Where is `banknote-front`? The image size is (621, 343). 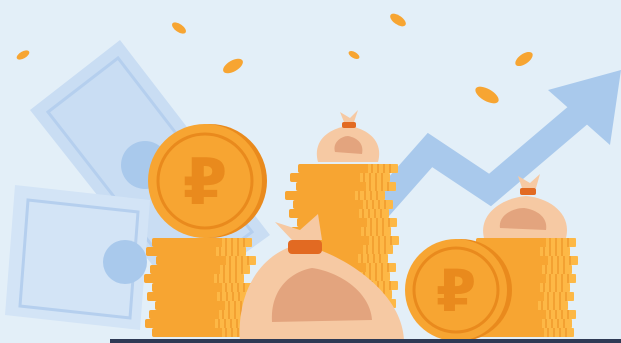
banknote-front is located at coordinates (77, 257).